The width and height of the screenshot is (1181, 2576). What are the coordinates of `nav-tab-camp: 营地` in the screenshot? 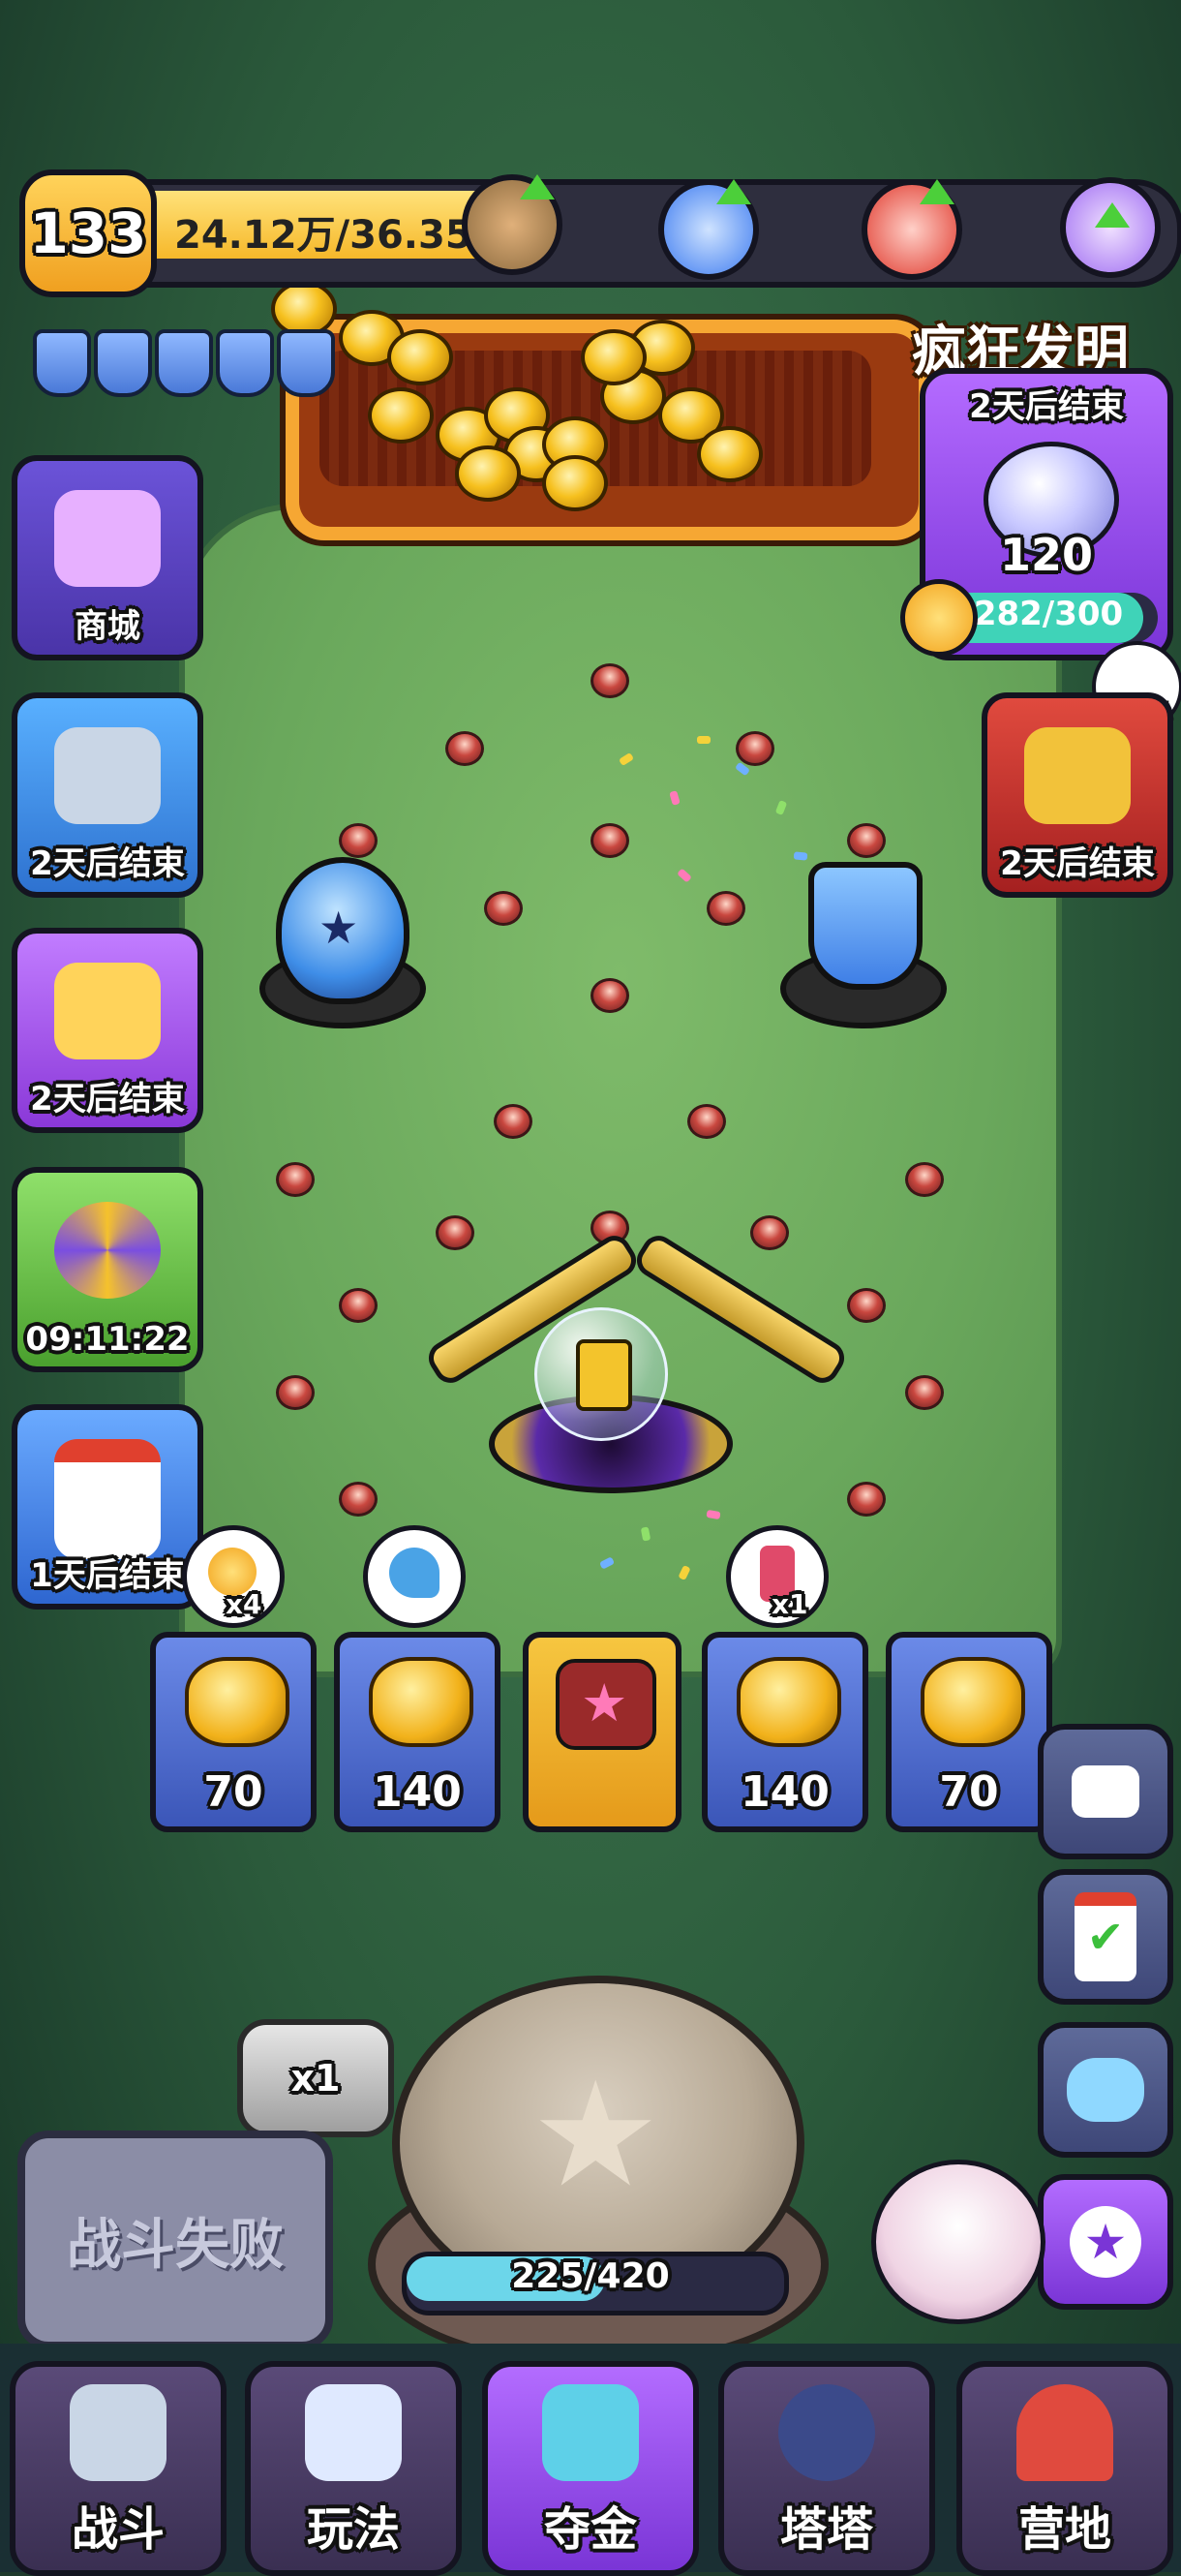 It's located at (1064, 2468).